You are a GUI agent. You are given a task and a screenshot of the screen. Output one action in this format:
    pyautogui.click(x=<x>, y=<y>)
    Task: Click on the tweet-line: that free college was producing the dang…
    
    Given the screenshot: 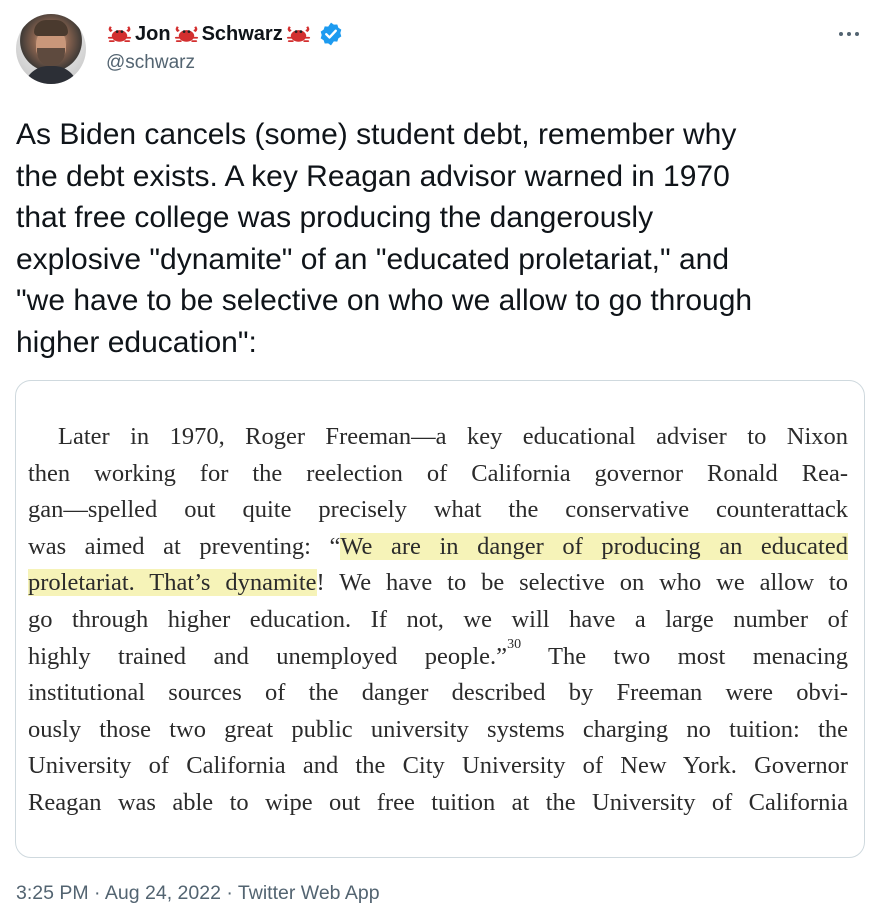 What is the action you would take?
    pyautogui.click(x=335, y=217)
    